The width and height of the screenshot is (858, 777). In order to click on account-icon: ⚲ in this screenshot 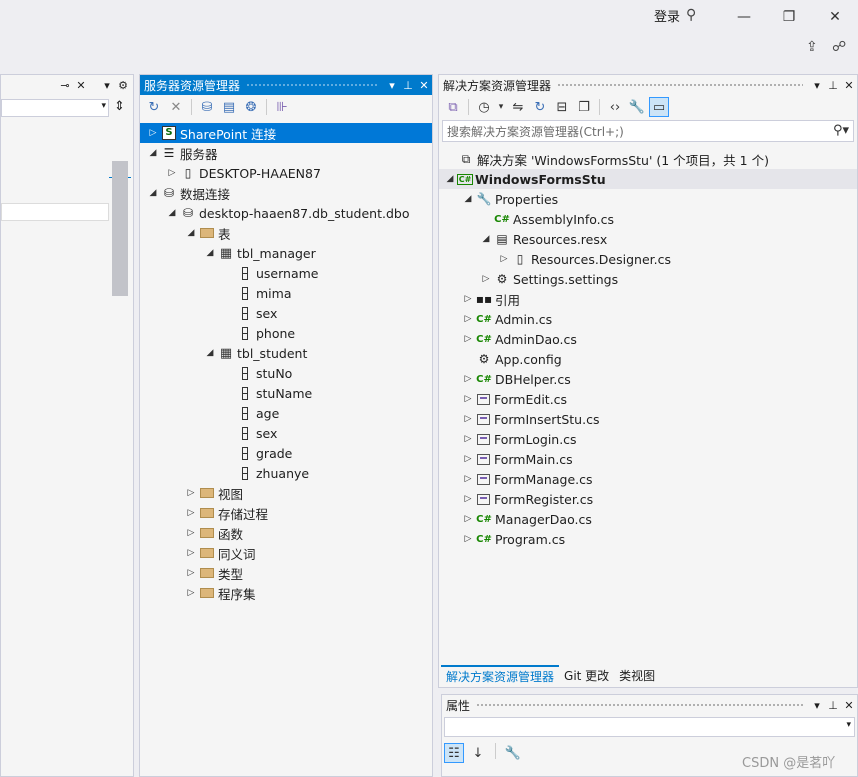, I will do `click(691, 15)`.